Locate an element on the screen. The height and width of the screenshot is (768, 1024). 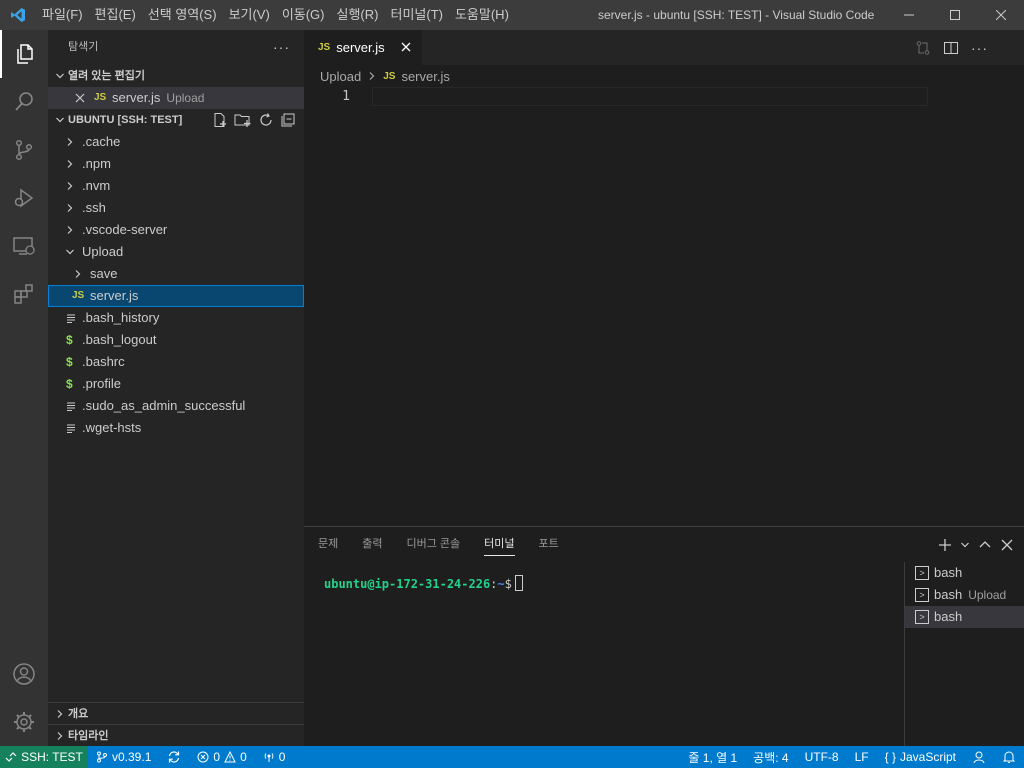
sync-button is located at coordinates (174, 757).